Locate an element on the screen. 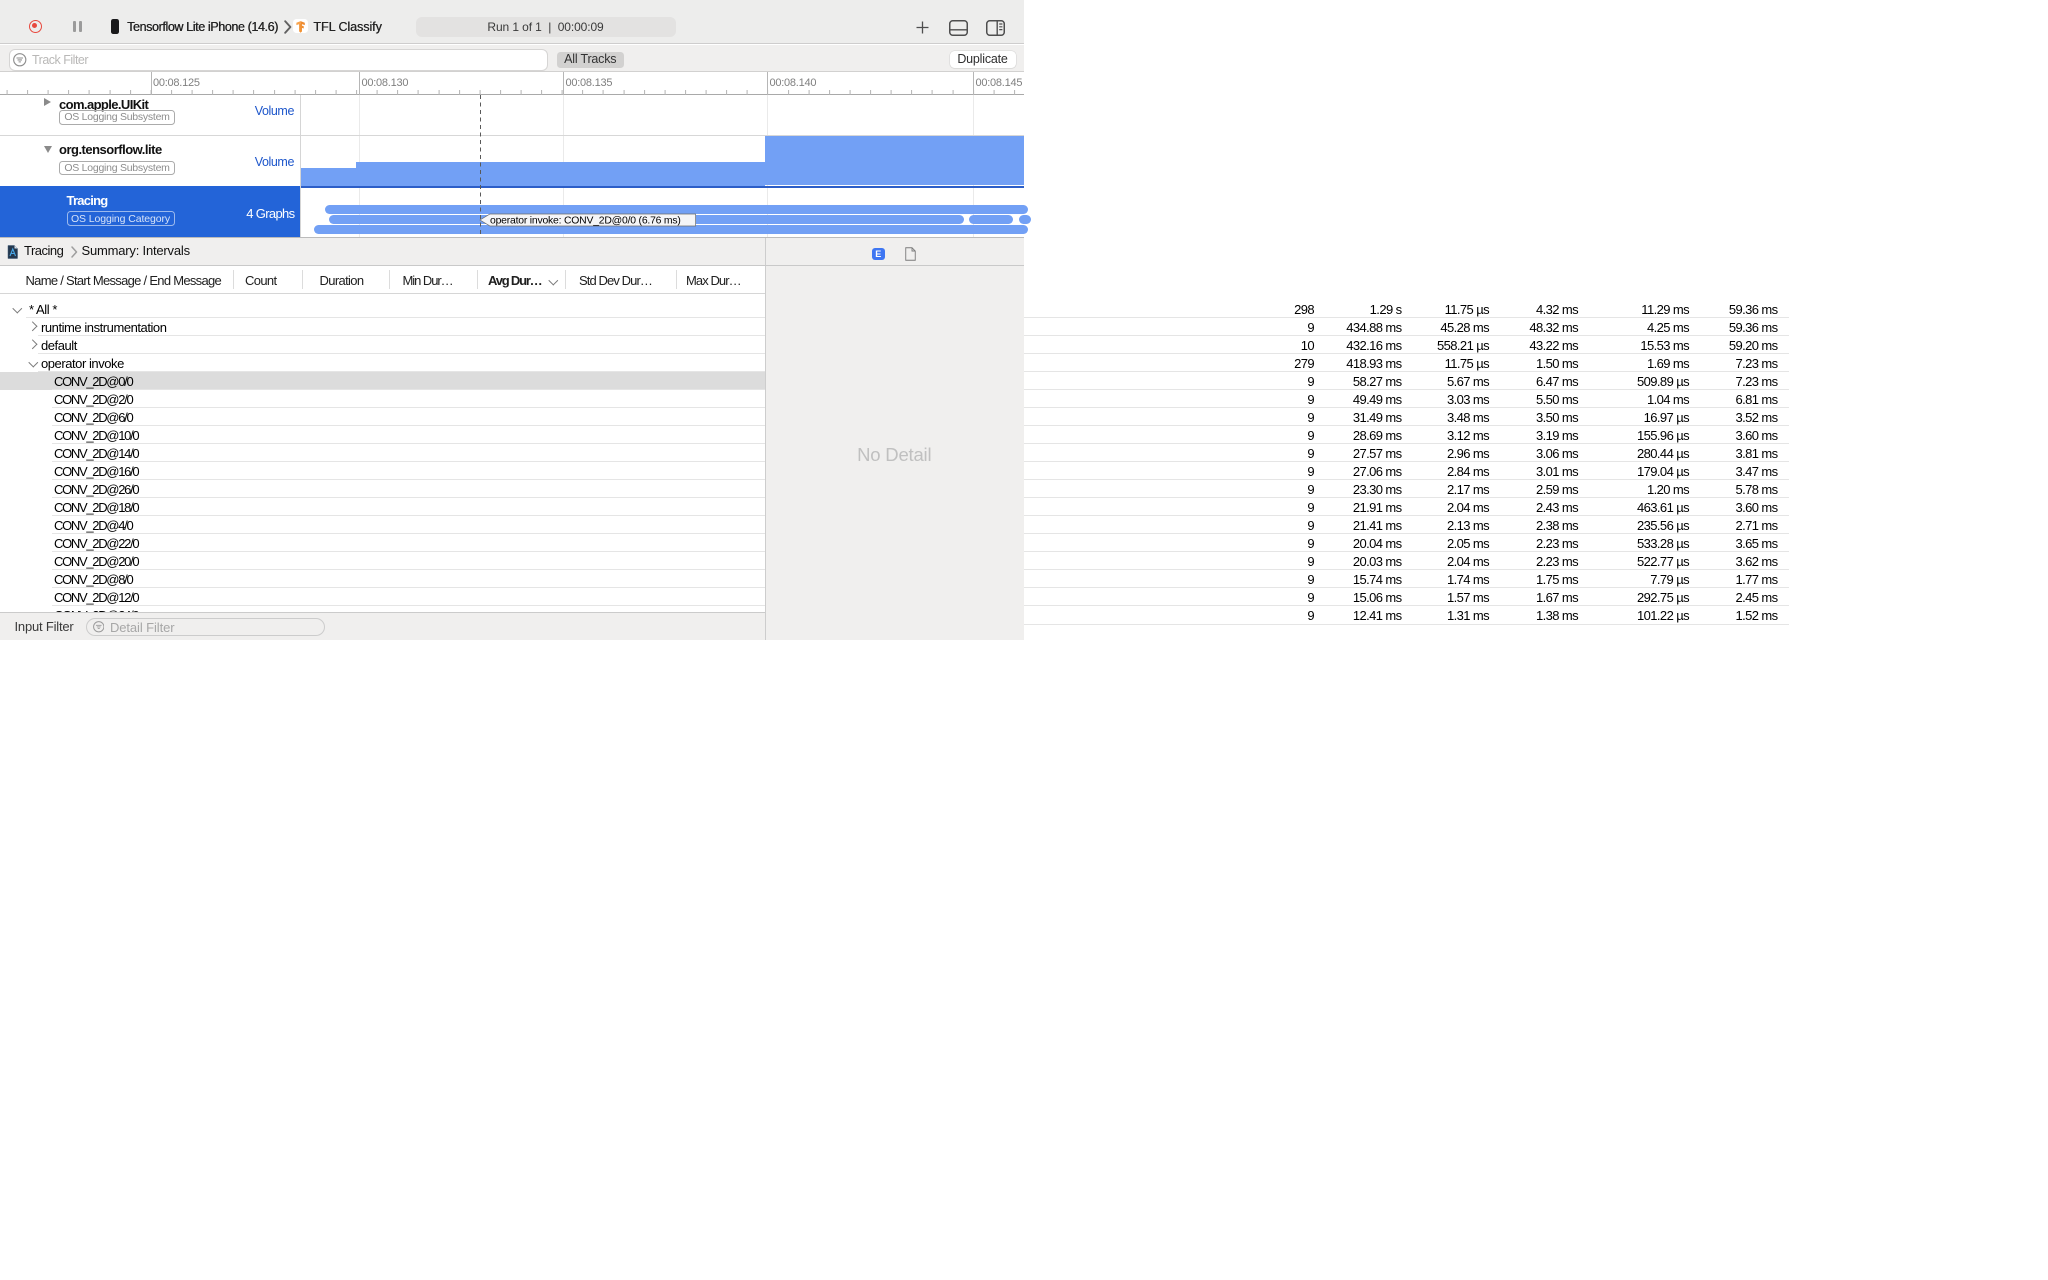 This screenshot has width=2048, height=1280. svg-text:operator invoke: CONV_2D@0/0 (: operator invoke: CONV_2D@0/0 (6.76 ms) is located at coordinates (585, 220).